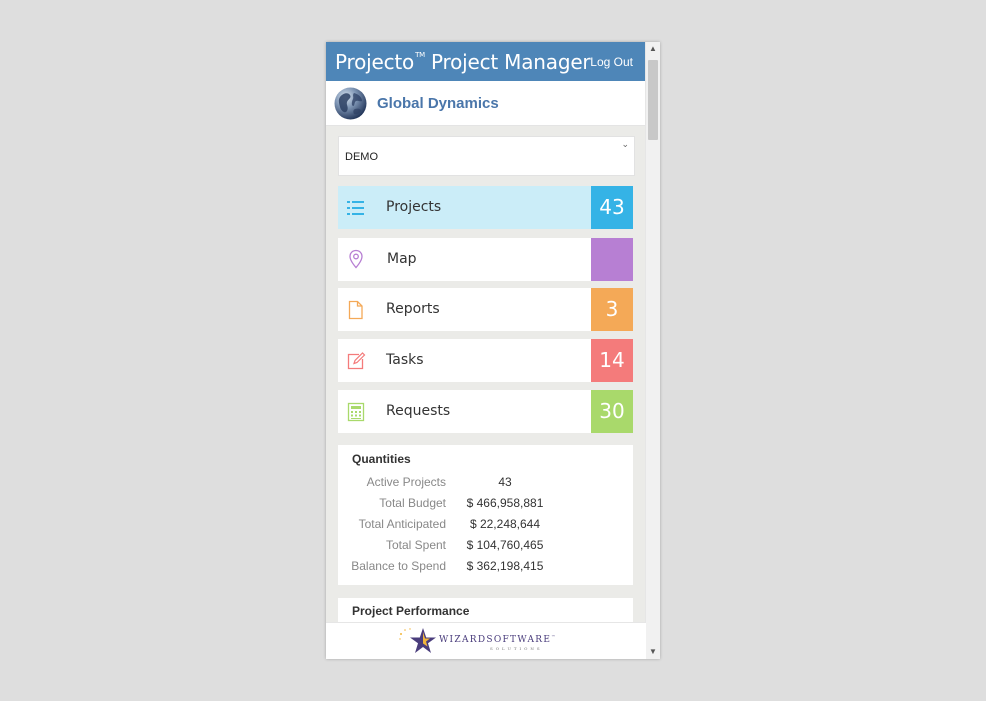 The height and width of the screenshot is (701, 986). Describe the element at coordinates (355, 310) in the screenshot. I see `document-icon` at that location.